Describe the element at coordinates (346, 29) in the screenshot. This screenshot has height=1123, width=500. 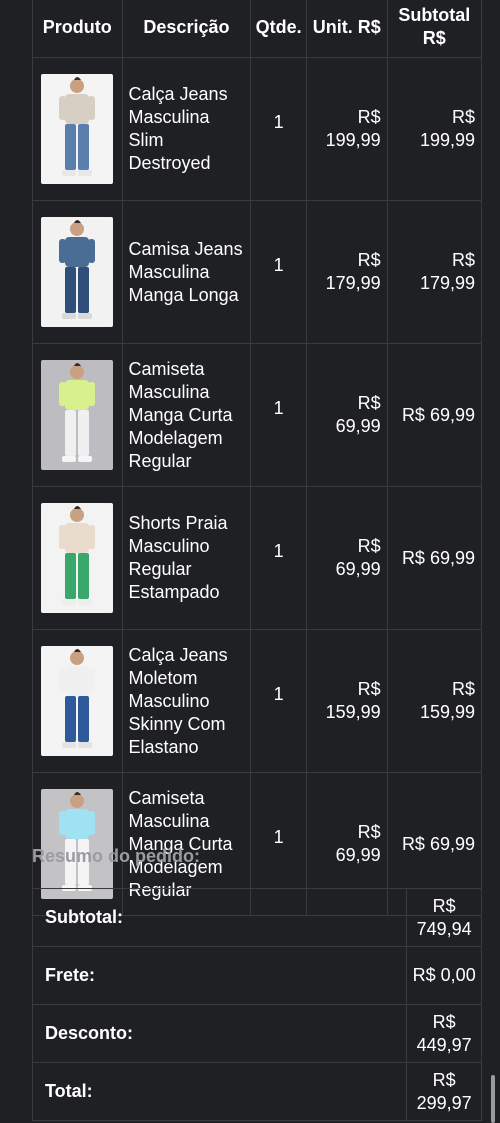
I see `header-unit-price: Unit. R$` at that location.